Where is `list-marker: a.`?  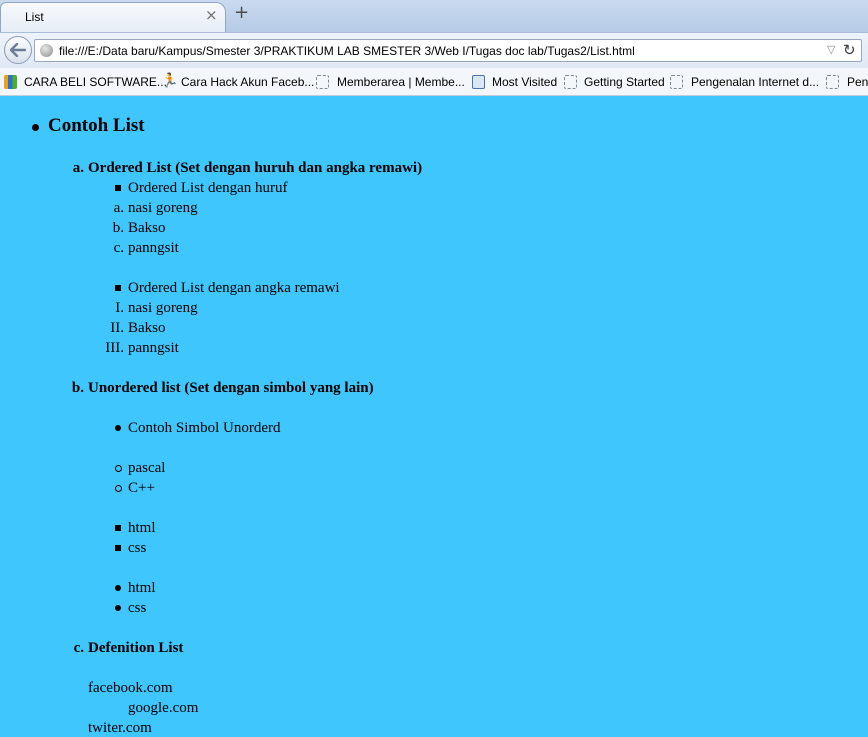 list-marker: a. is located at coordinates (118, 208).